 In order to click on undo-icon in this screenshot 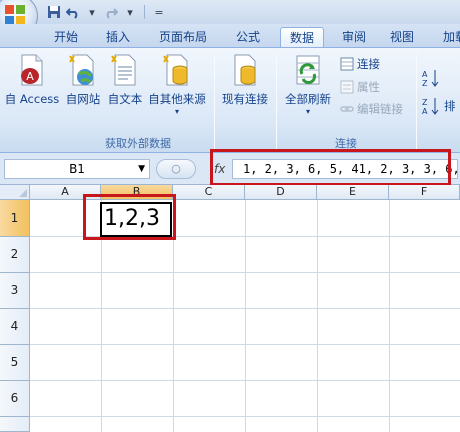, I will do `click(73, 12)`.